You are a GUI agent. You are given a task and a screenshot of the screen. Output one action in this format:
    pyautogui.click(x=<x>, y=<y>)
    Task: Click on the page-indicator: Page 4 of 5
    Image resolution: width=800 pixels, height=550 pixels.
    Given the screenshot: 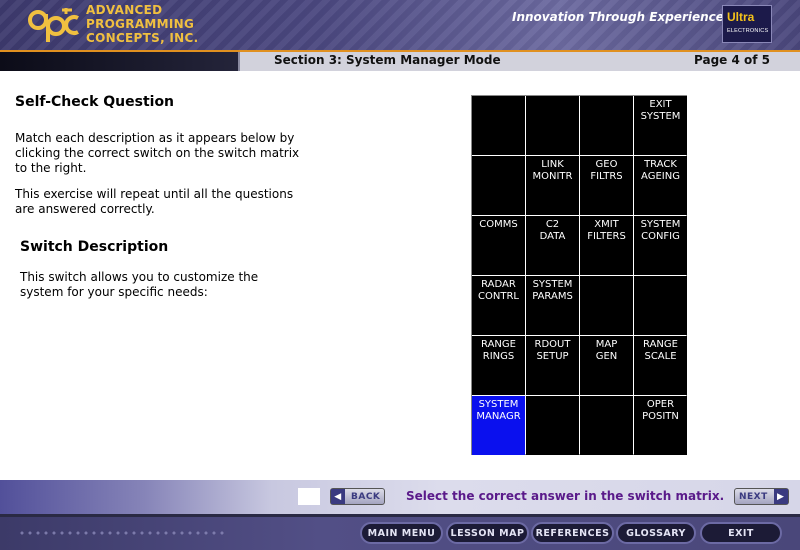 What is the action you would take?
    pyautogui.click(x=732, y=60)
    